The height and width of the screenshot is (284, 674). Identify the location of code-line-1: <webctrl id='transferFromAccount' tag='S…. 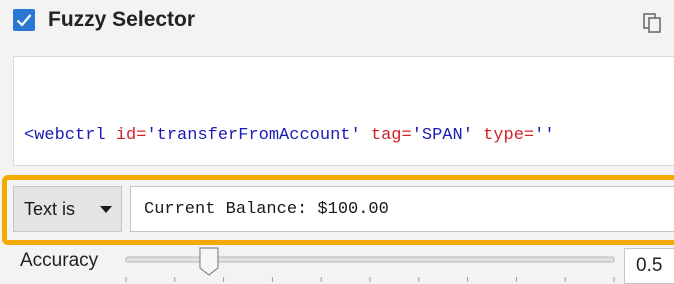
(289, 135).